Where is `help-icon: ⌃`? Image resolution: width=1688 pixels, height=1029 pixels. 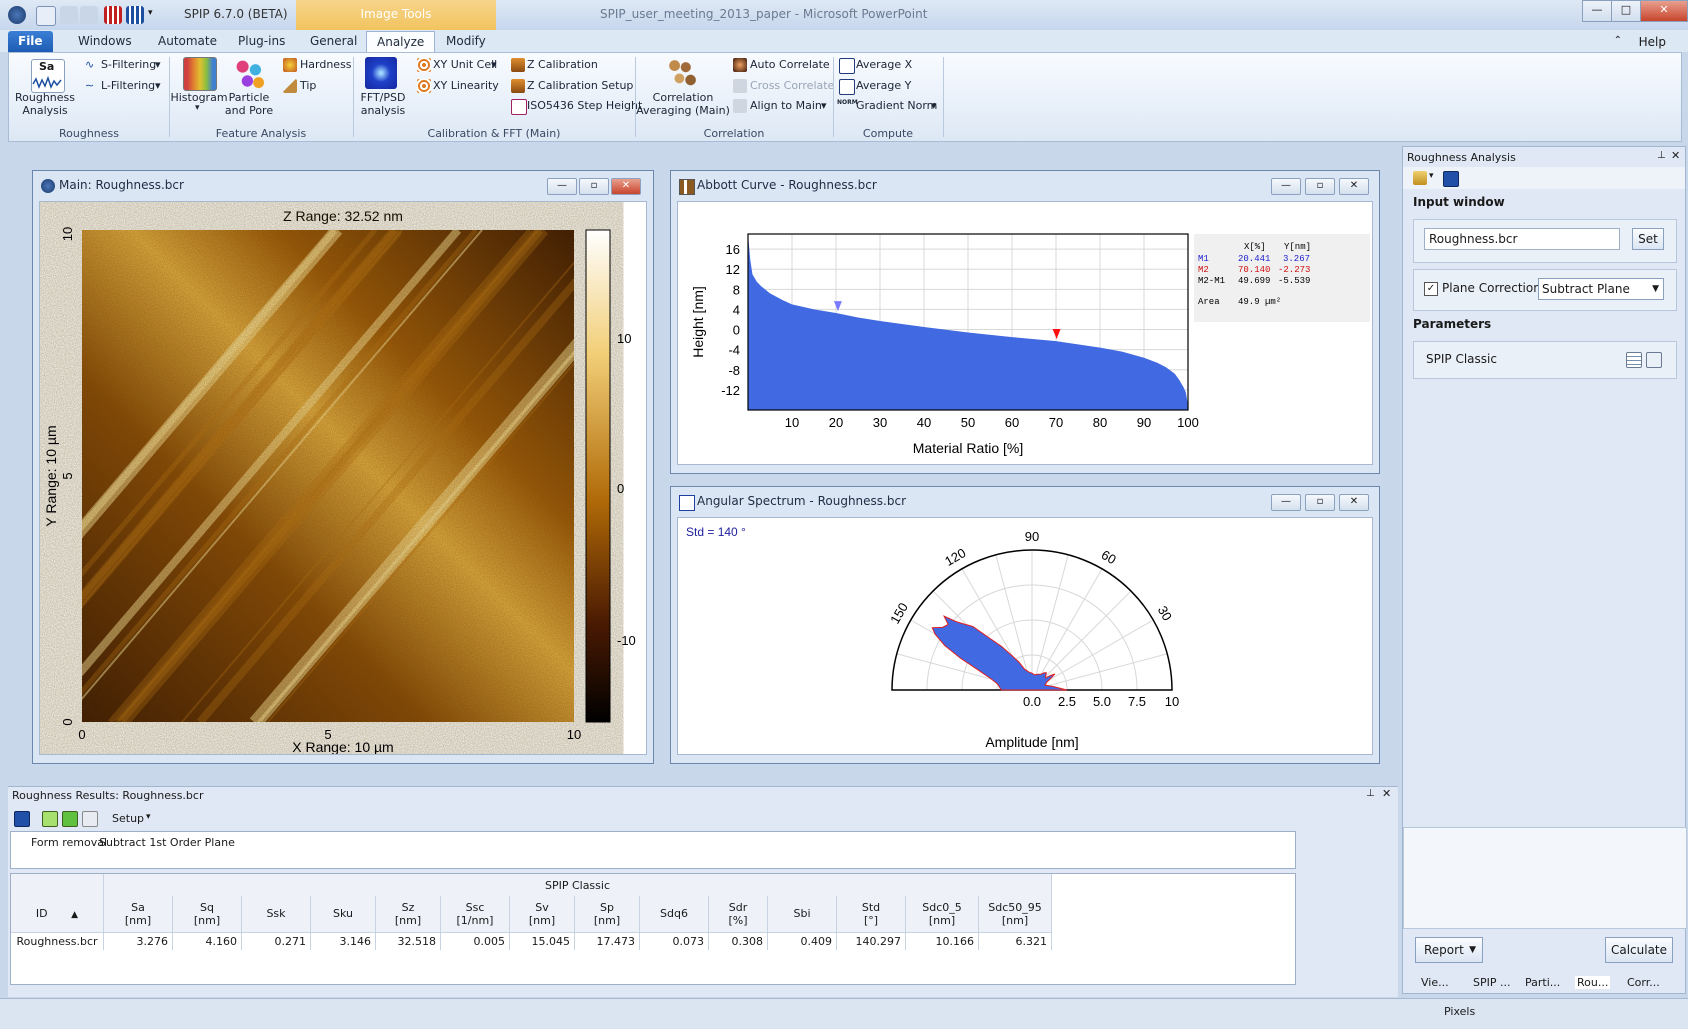 help-icon: ⌃ is located at coordinates (1618, 40).